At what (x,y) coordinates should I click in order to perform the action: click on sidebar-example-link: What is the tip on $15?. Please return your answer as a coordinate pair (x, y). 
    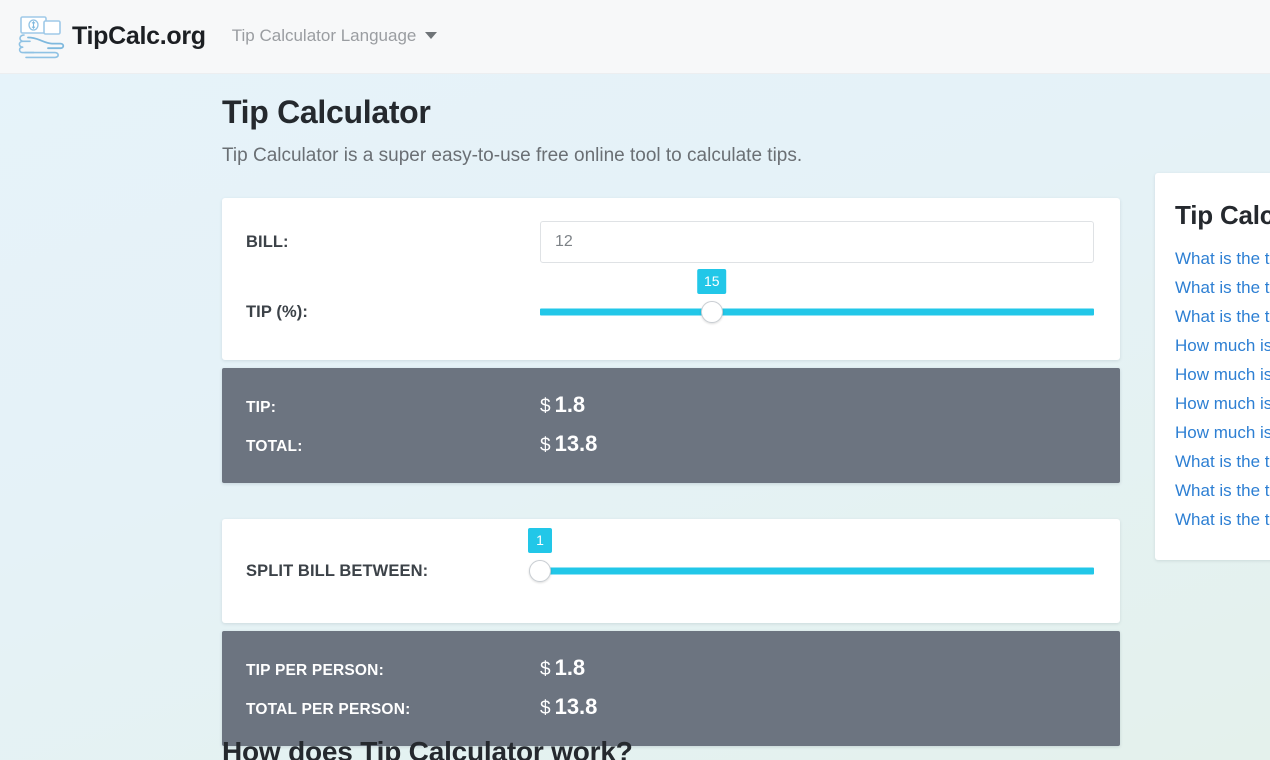
    Looking at the image, I should click on (1222, 491).